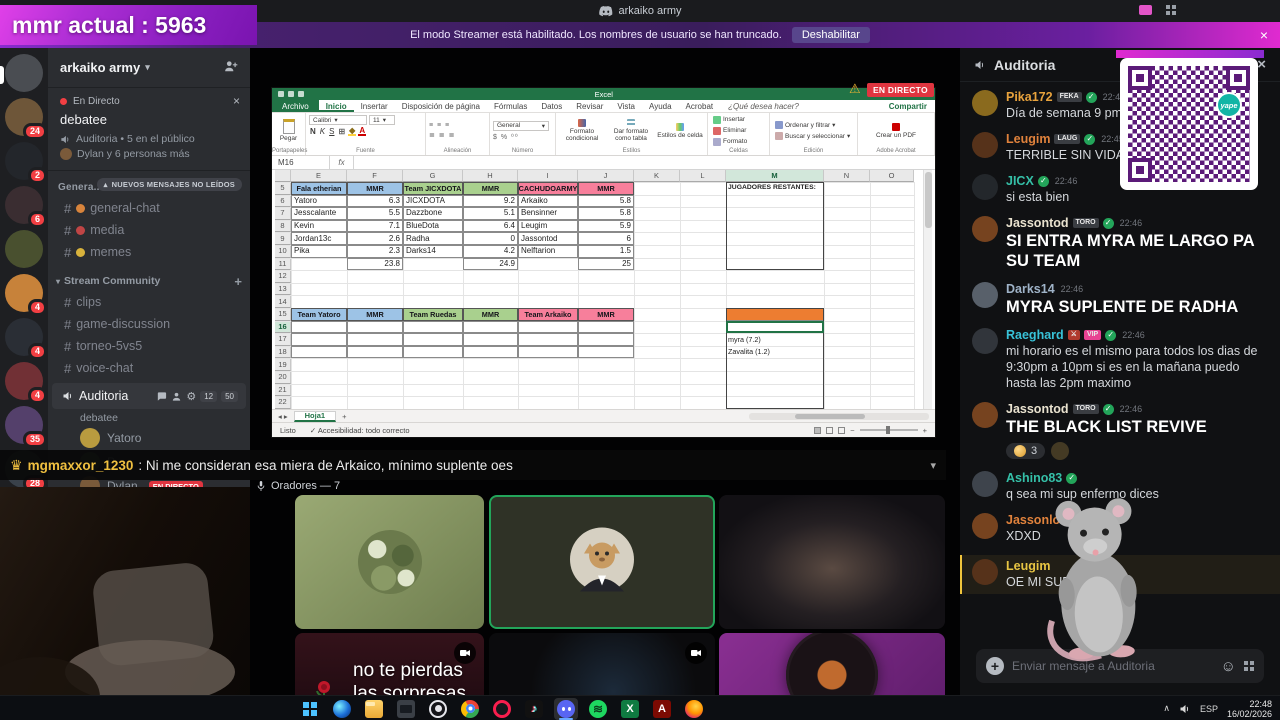  I want to click on row-header-18: 18, so click(283, 352).